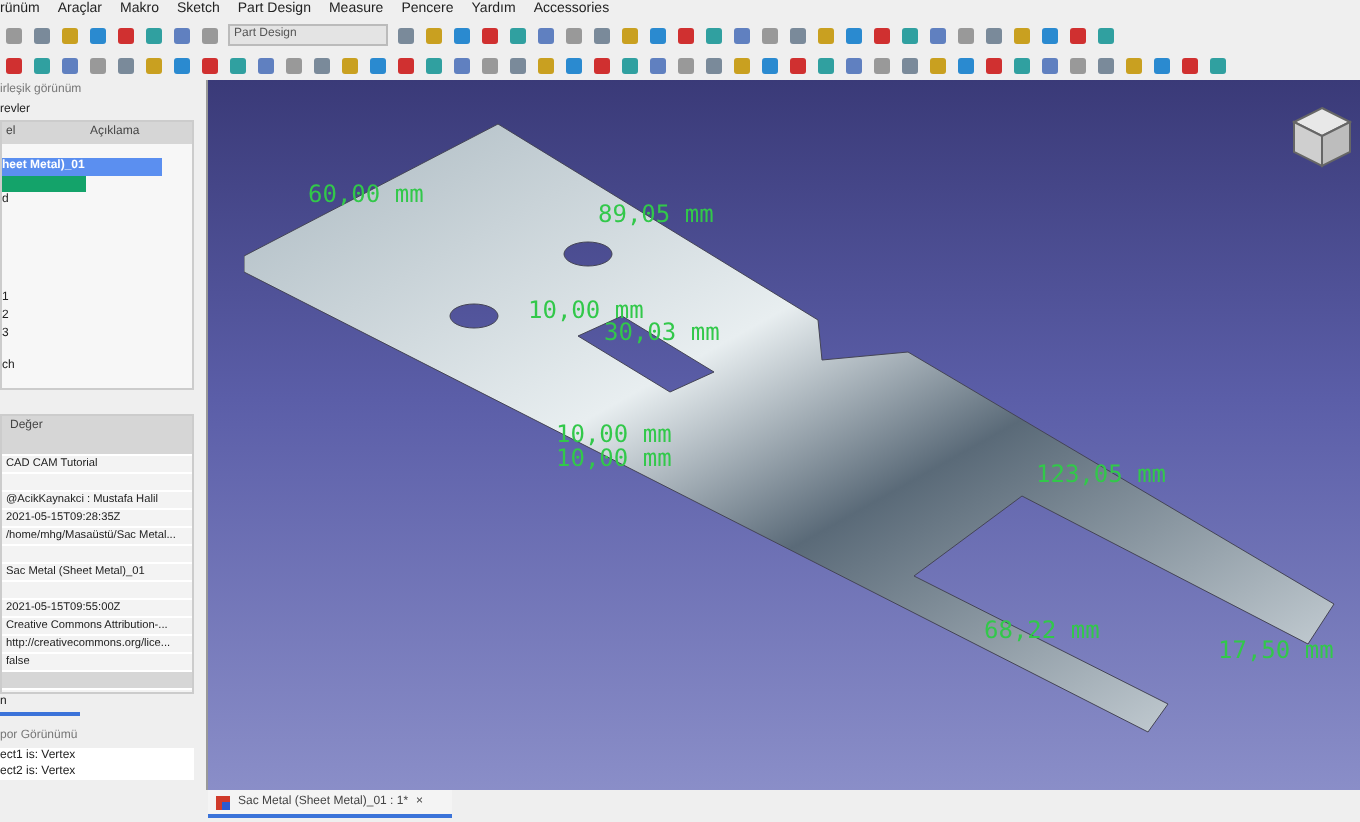 The width and height of the screenshot is (1360, 822). What do you see at coordinates (1101, 475) in the screenshot?
I see `dimension-label: 123,05 mm` at bounding box center [1101, 475].